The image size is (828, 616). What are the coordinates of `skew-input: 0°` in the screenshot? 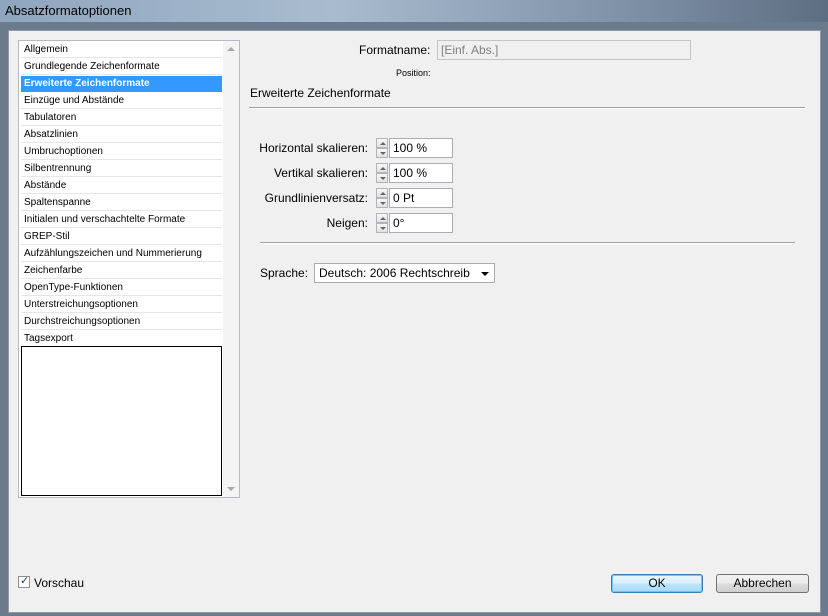 It's located at (421, 223).